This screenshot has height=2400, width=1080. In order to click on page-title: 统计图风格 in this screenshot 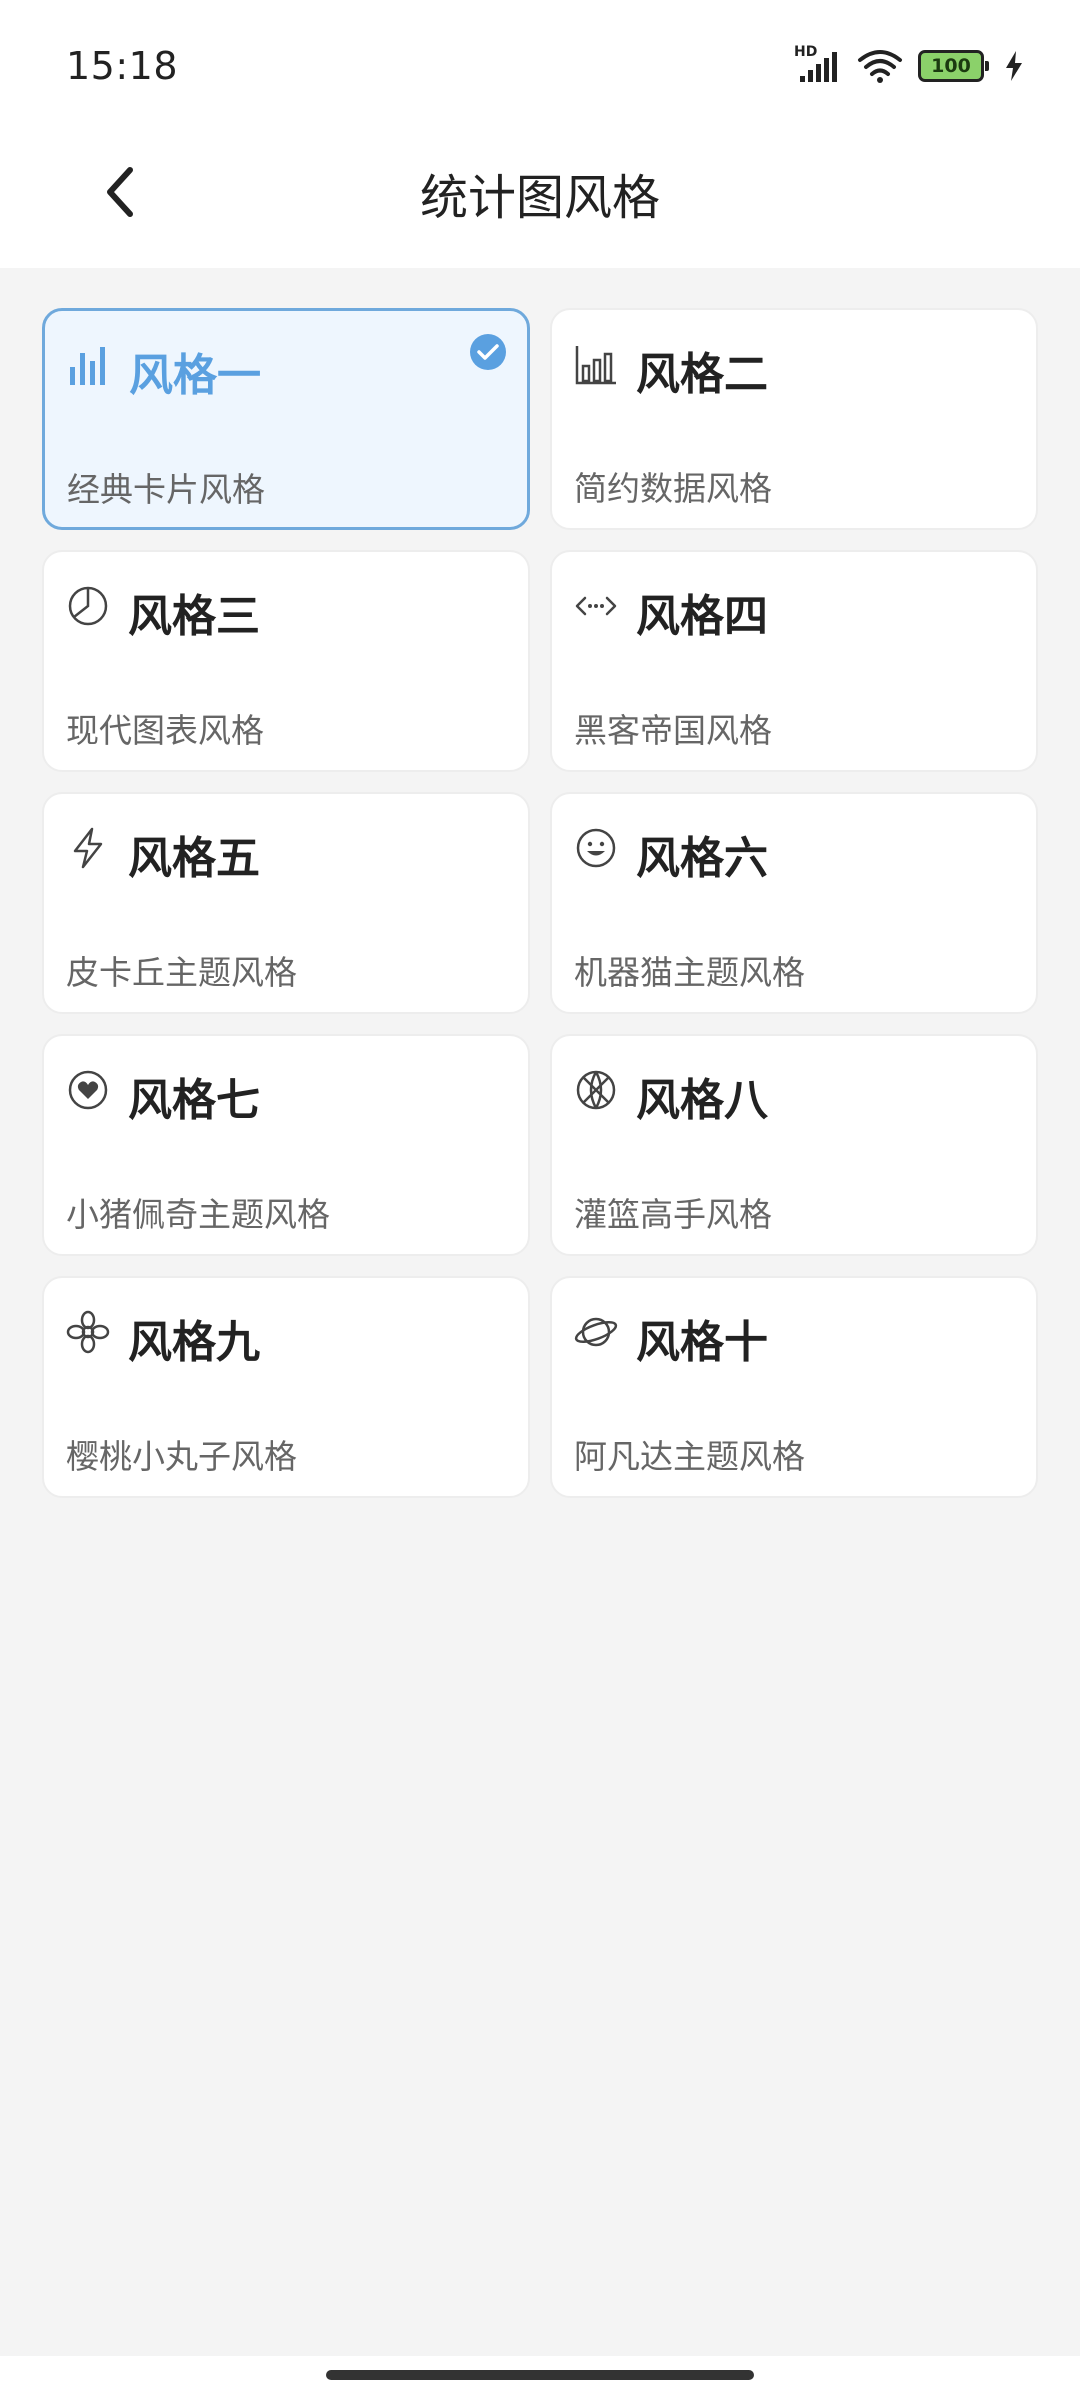, I will do `click(539, 198)`.